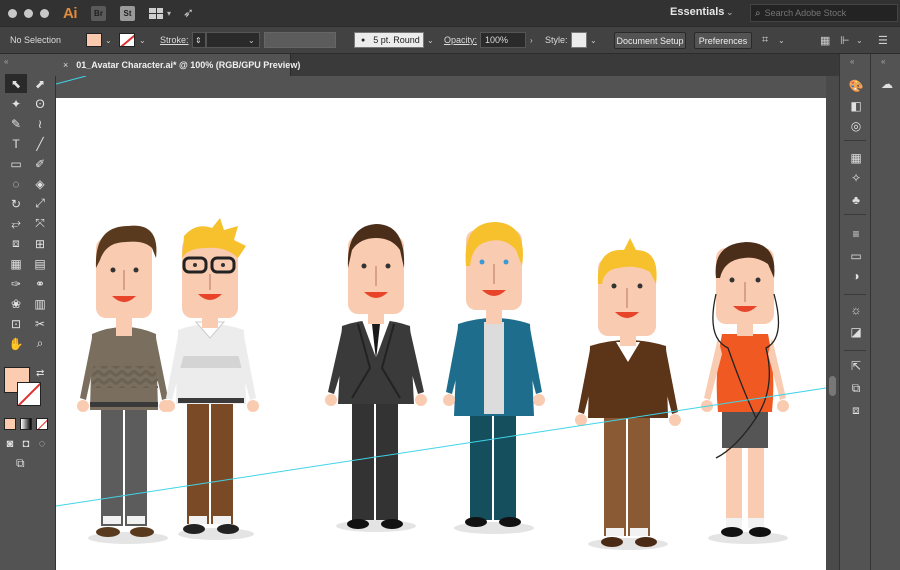 The width and height of the screenshot is (900, 570). What do you see at coordinates (174, 40) in the screenshot?
I see `stroke-label: Stroke:` at bounding box center [174, 40].